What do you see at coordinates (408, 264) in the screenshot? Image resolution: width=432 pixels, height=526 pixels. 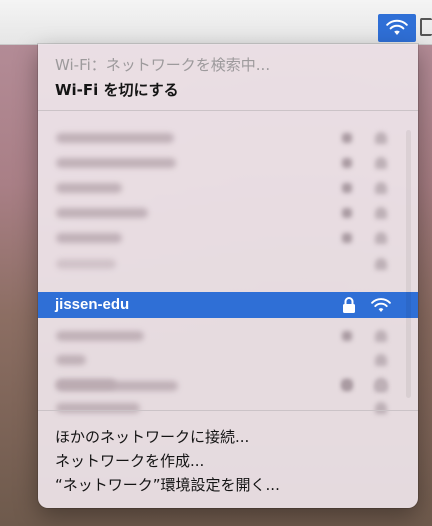 I see `network-list-scrollbar` at bounding box center [408, 264].